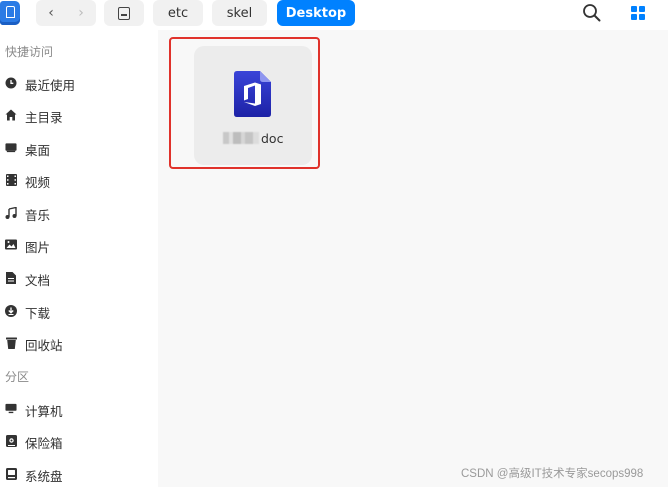  I want to click on section-header-partitions: 分区, so click(17, 377).